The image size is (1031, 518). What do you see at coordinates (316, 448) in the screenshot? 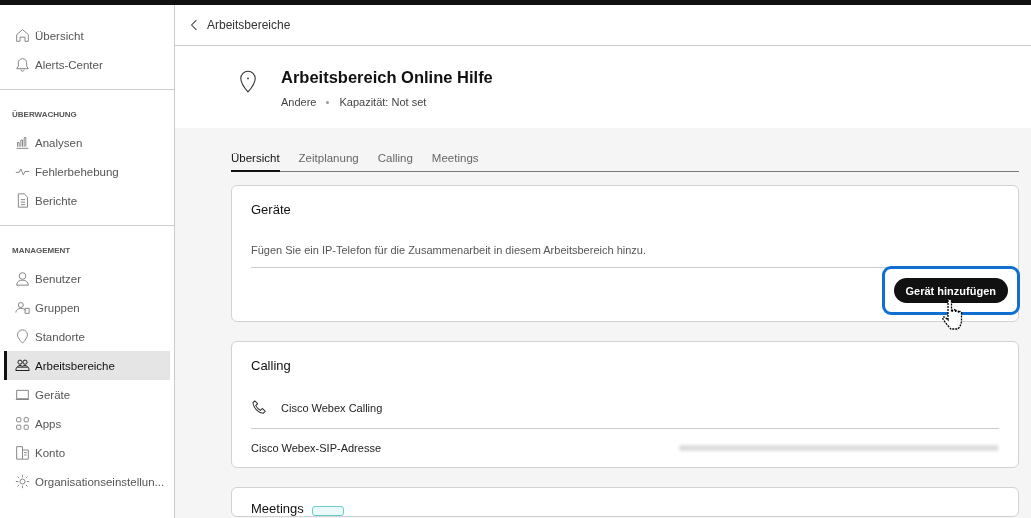
I see `sip-address-label: Cisco Webex-SIP-Adresse` at bounding box center [316, 448].